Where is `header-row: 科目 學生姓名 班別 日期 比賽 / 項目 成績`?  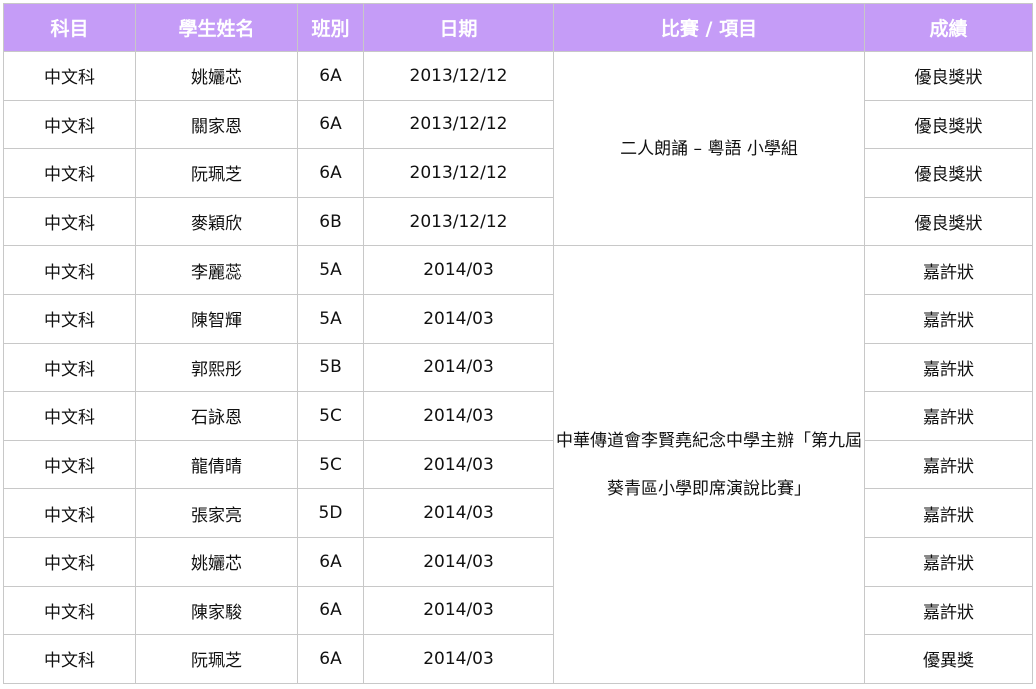 header-row: 科目 學生姓名 班別 日期 比賽 / 項目 成績 is located at coordinates (518, 27).